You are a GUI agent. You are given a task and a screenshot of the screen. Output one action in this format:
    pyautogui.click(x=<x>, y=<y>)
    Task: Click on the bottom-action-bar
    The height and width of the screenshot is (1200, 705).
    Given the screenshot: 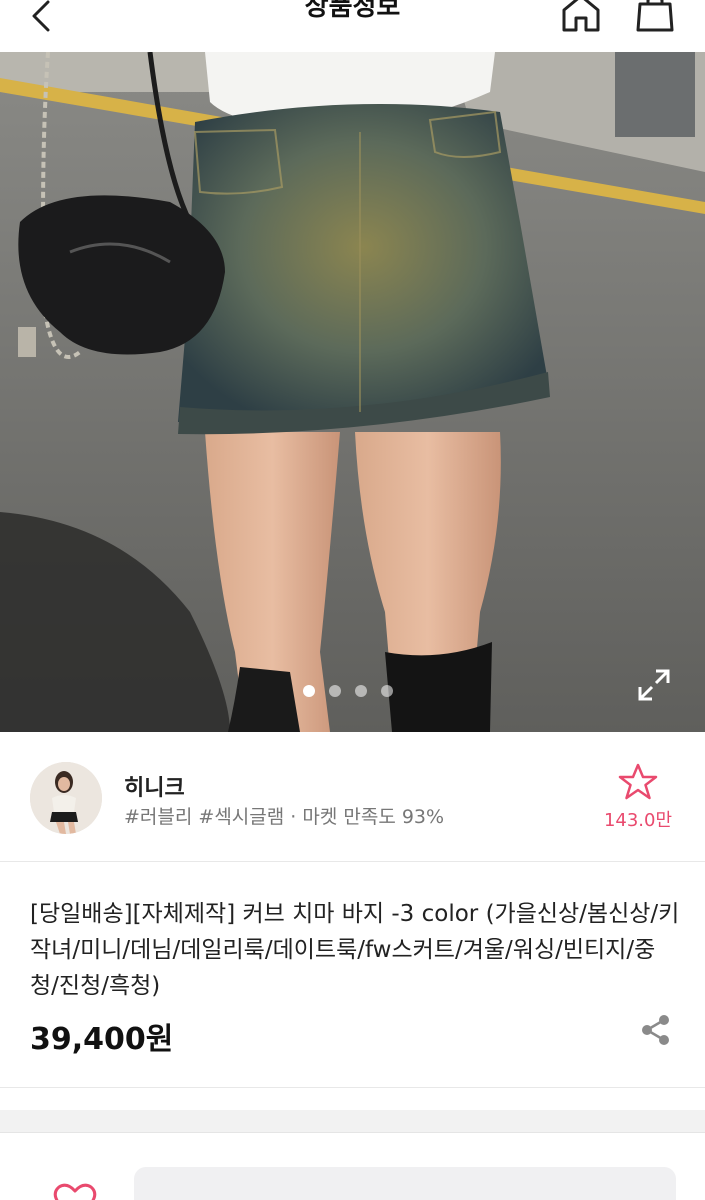 What is the action you would take?
    pyautogui.click(x=352, y=1166)
    